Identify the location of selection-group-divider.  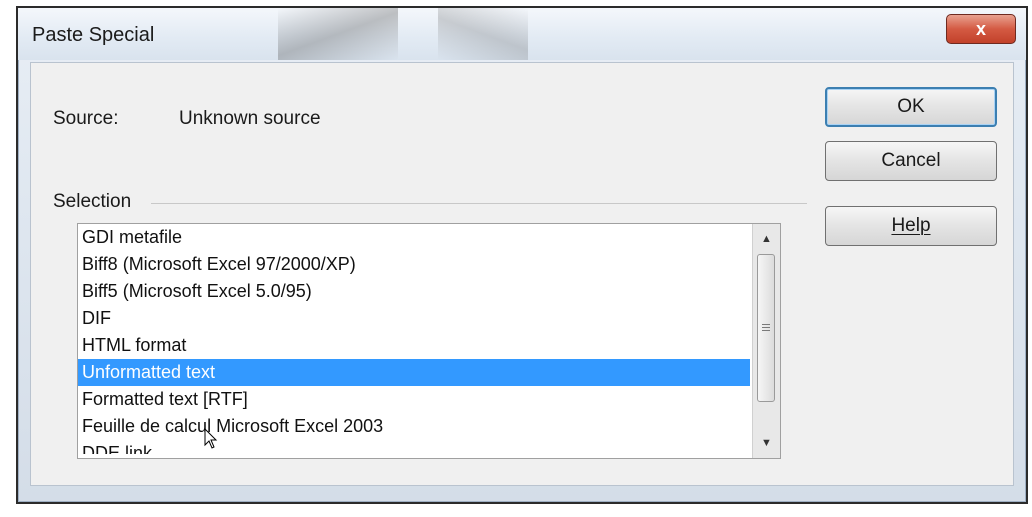
(479, 203).